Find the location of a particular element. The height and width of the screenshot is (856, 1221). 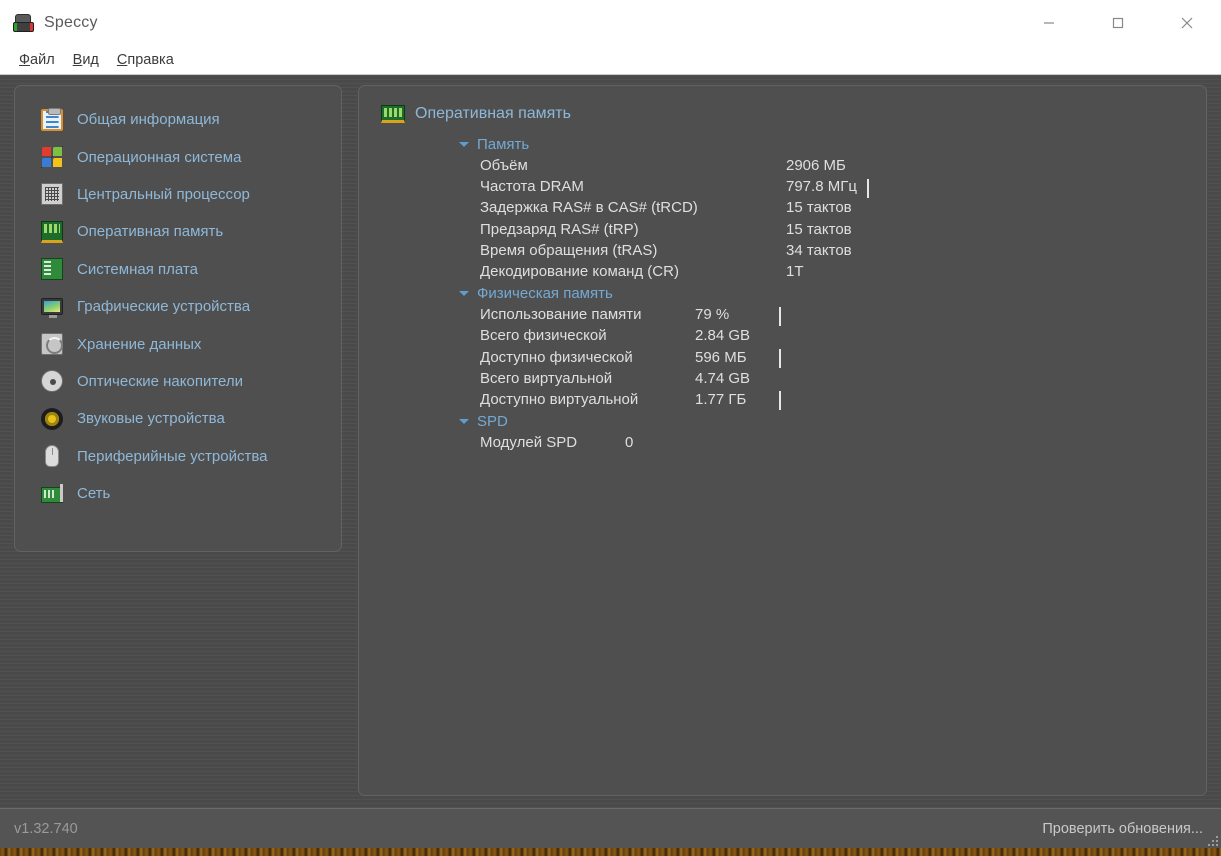

table-row: Частота DRAM 797.8 МГц is located at coordinates (843, 187).